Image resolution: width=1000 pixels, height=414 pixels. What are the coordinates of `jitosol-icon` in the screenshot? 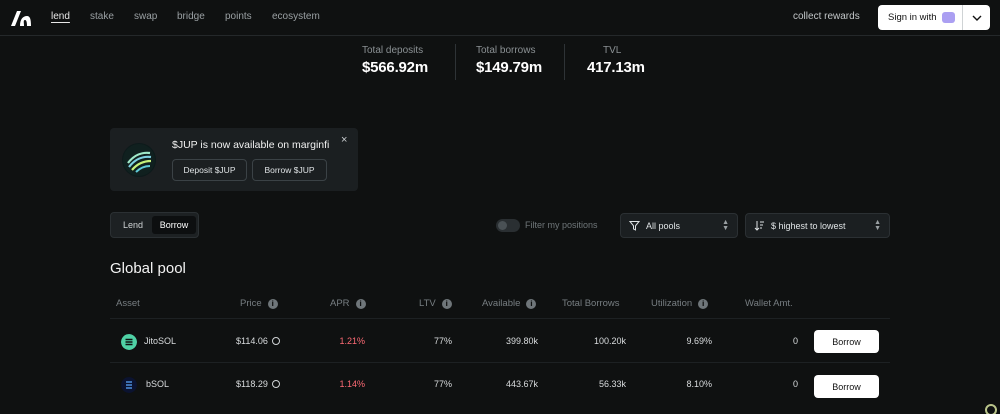 It's located at (129, 342).